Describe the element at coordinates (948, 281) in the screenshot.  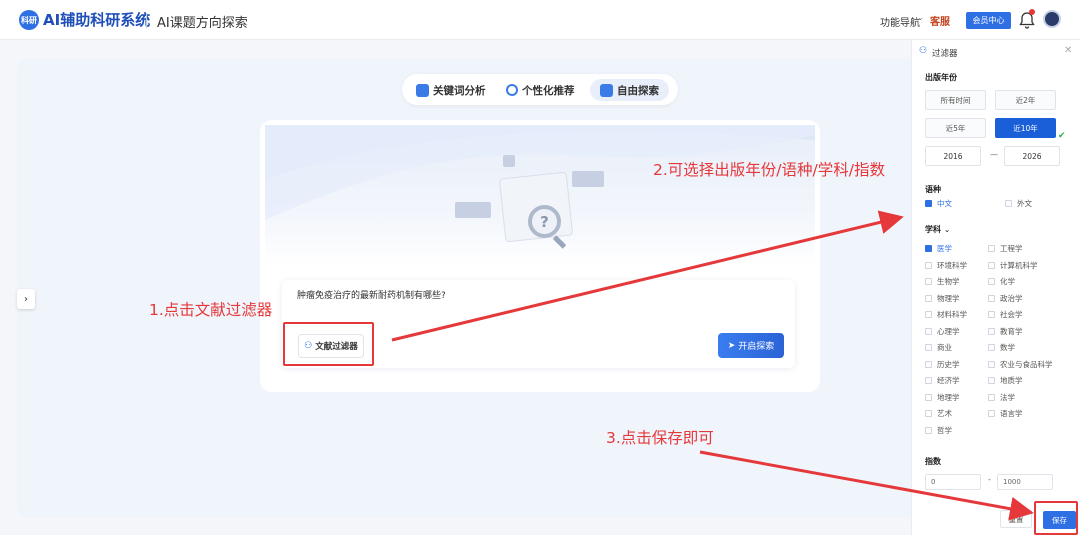
I see `subject-label: 生物学` at that location.